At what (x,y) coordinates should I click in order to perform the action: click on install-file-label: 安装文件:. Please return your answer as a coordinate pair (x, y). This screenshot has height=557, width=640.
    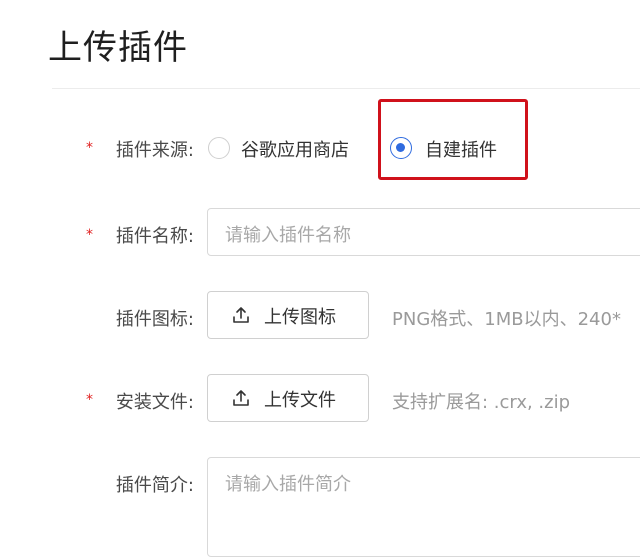
    Looking at the image, I should click on (154, 402).